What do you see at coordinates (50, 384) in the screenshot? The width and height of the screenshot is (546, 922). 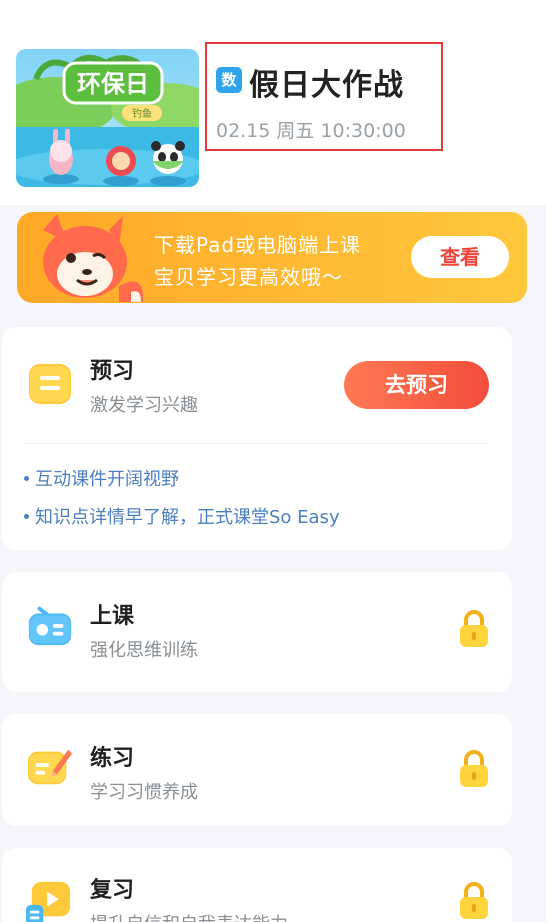 I see `preview-notebook-icon` at bounding box center [50, 384].